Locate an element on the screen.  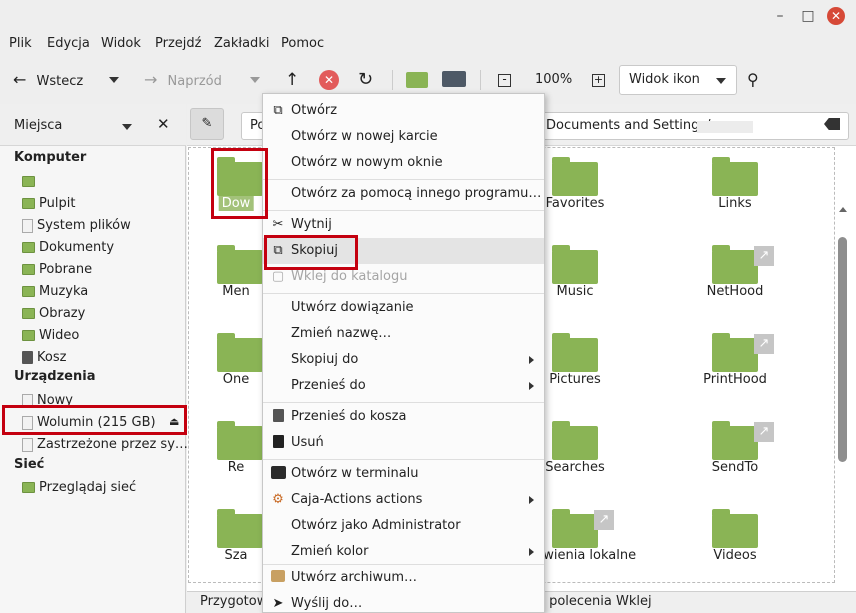
sidebar-item-music: Muzyka is located at coordinates (55, 292).